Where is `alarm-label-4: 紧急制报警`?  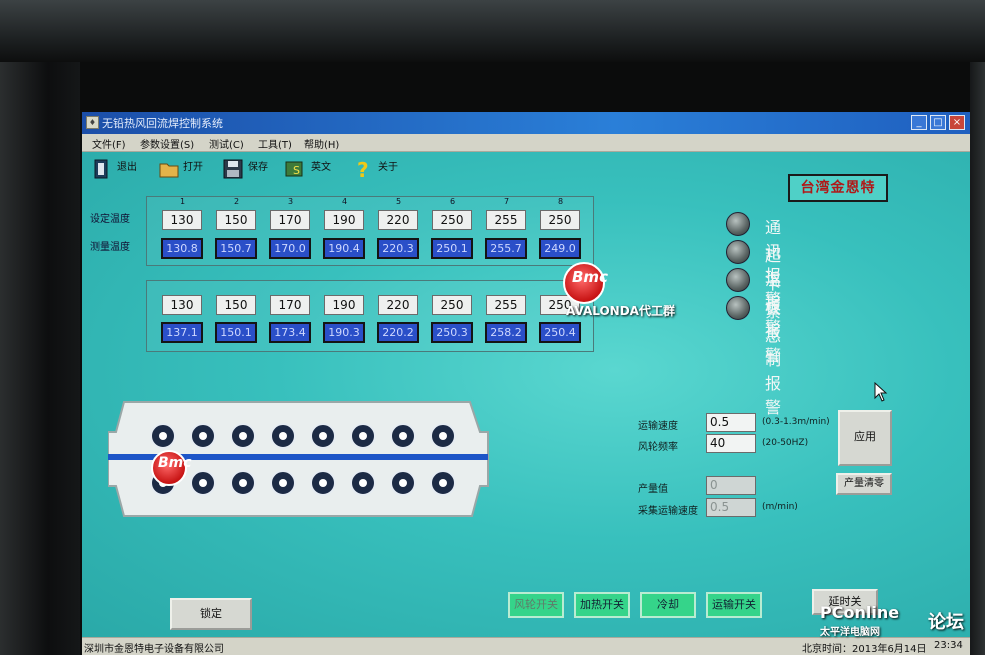
alarm-label-4: 紧急制报警 is located at coordinates (774, 359).